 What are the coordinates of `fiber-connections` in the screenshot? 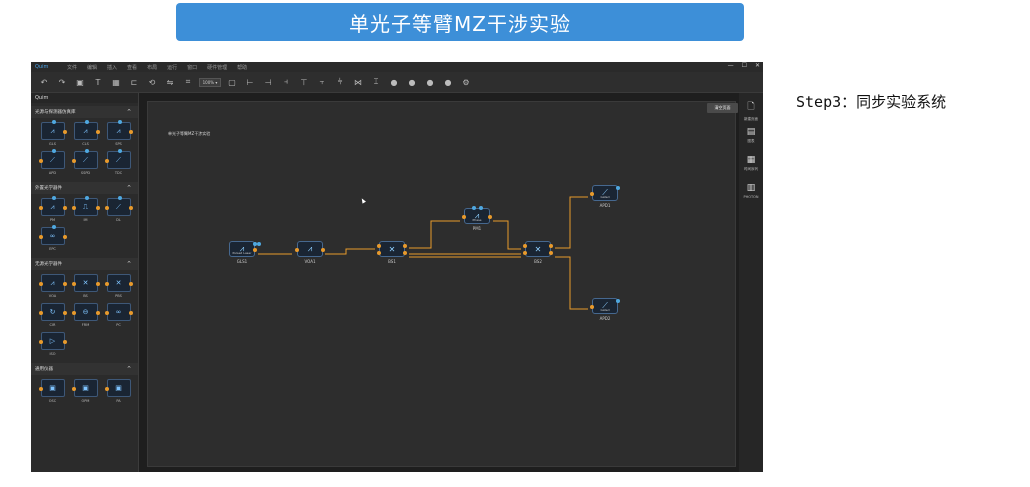 It's located at (423, 253).